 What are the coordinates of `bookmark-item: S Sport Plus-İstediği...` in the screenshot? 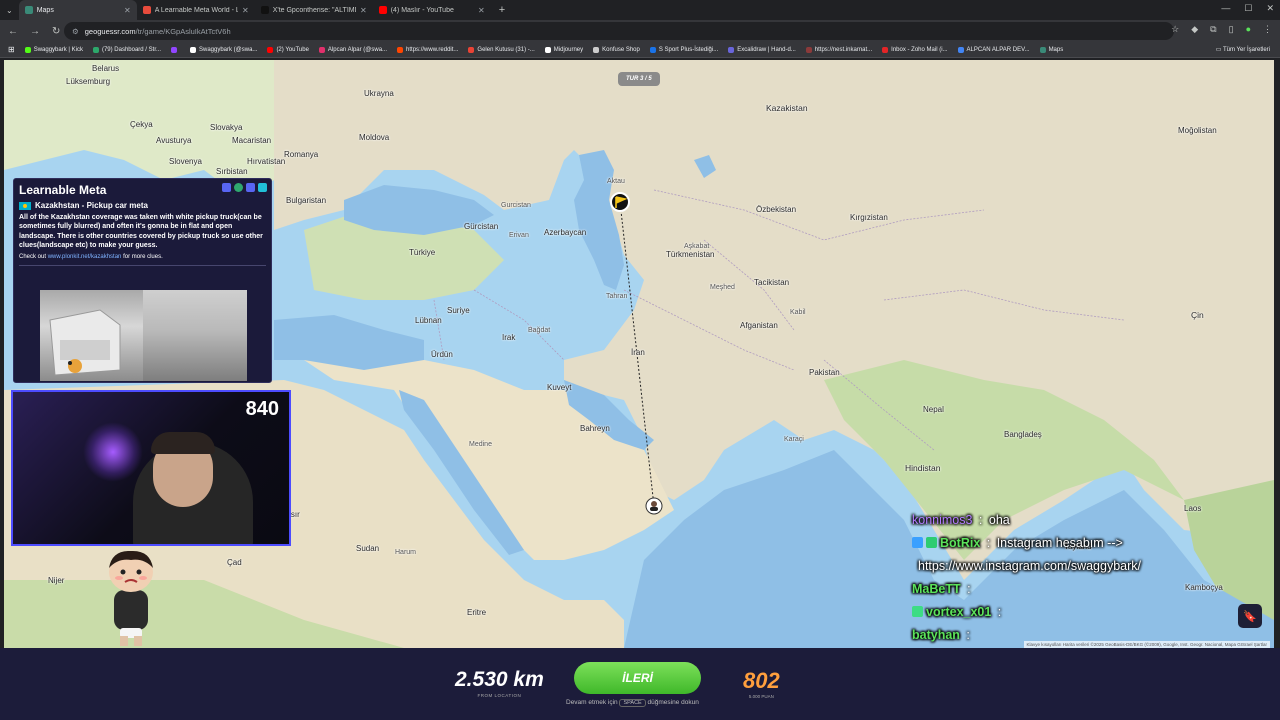 It's located at (683, 49).